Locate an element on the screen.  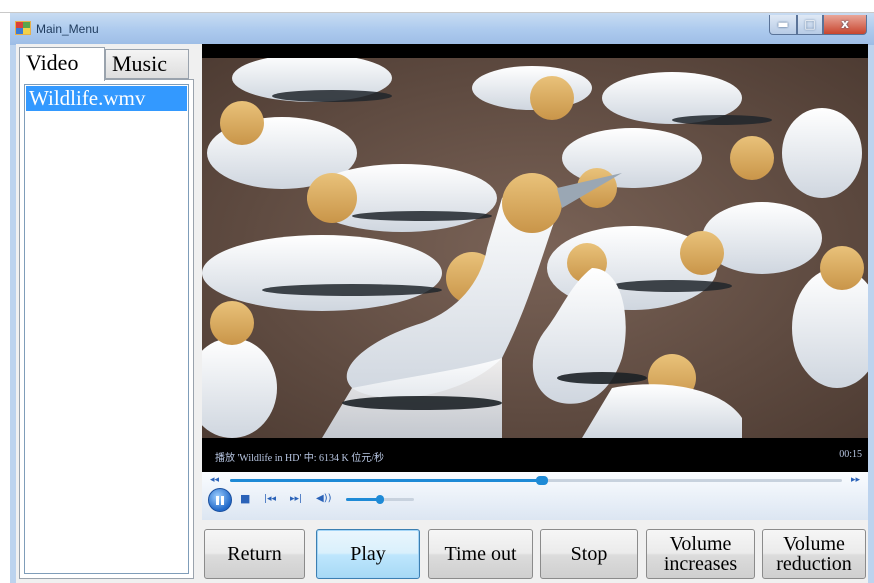
maximize-button: □ is located at coordinates (810, 25).